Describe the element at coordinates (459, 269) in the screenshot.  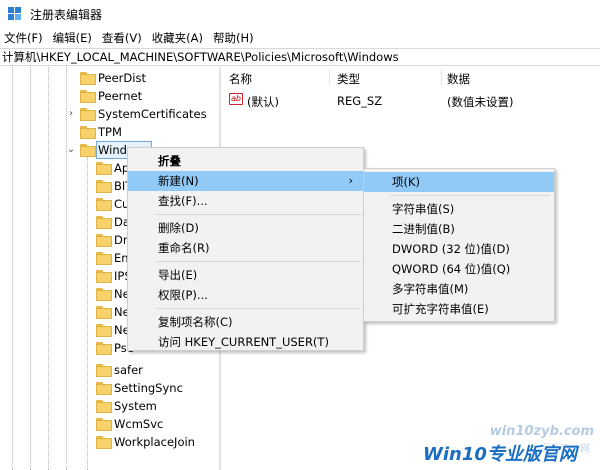
I see `submenu-item-qword-value: QWORD (64 位)值(Q)` at that location.